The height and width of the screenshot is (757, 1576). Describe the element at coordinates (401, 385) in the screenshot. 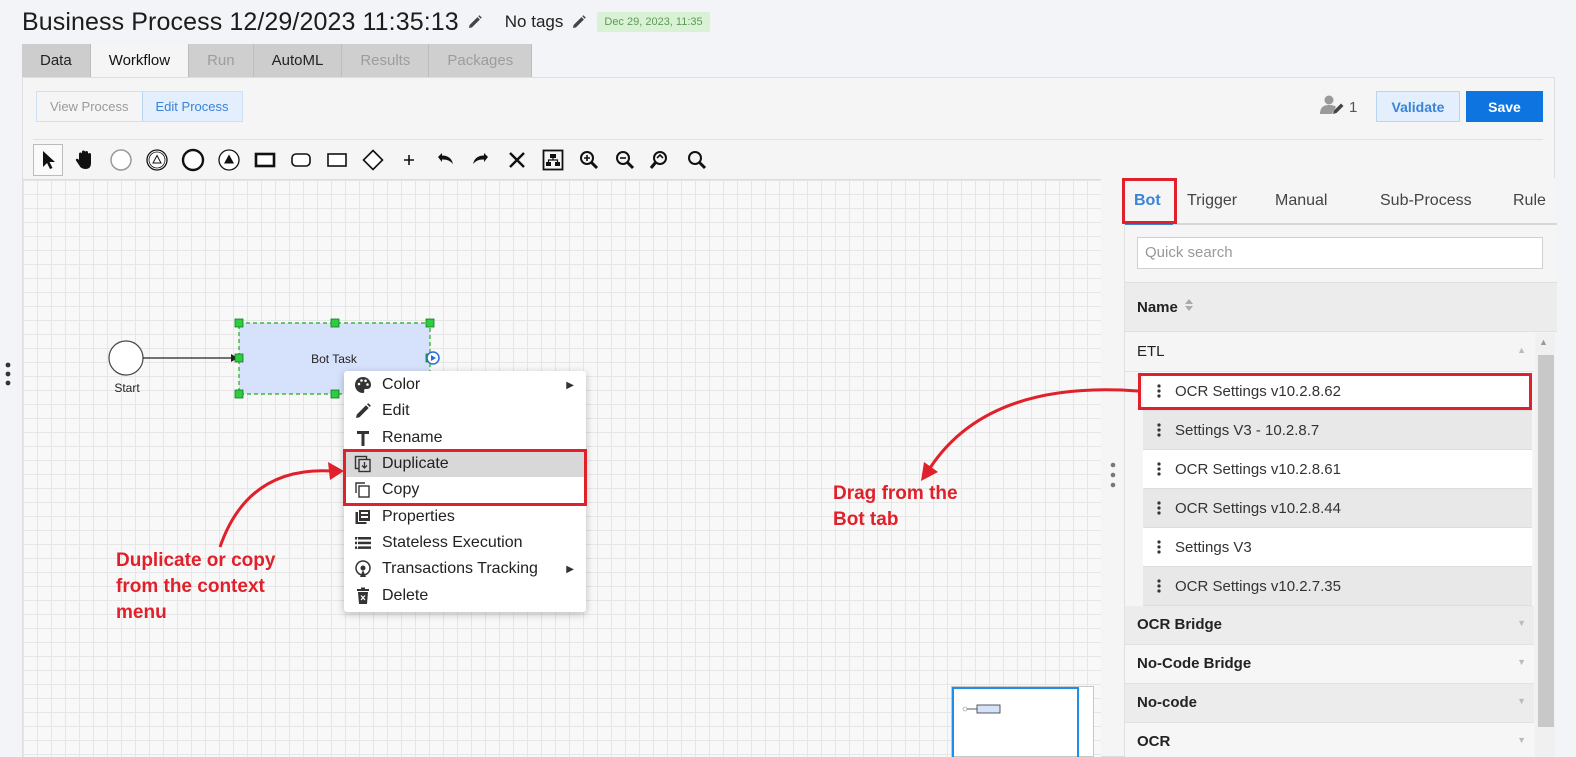

I see `menu-item-label: Color` at that location.